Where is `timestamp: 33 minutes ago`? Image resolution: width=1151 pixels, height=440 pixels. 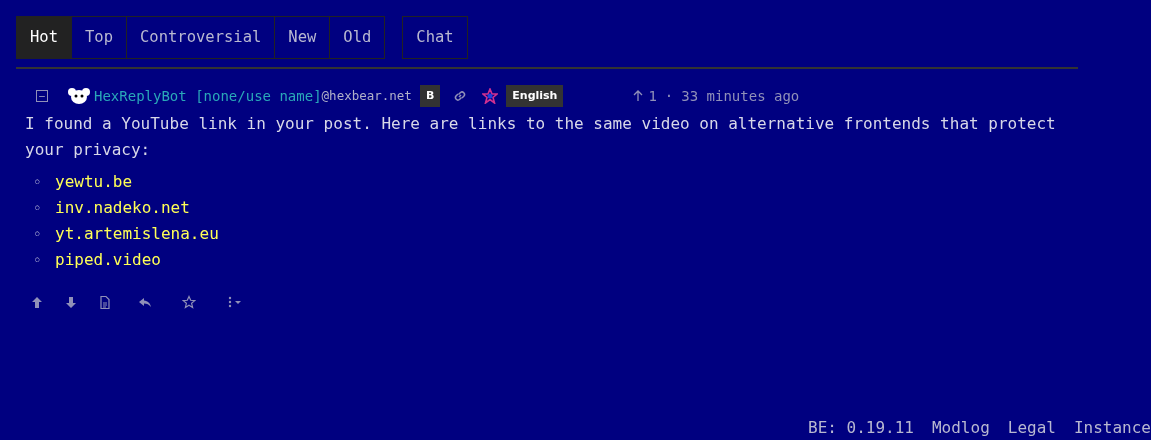 timestamp: 33 minutes ago is located at coordinates (740, 96).